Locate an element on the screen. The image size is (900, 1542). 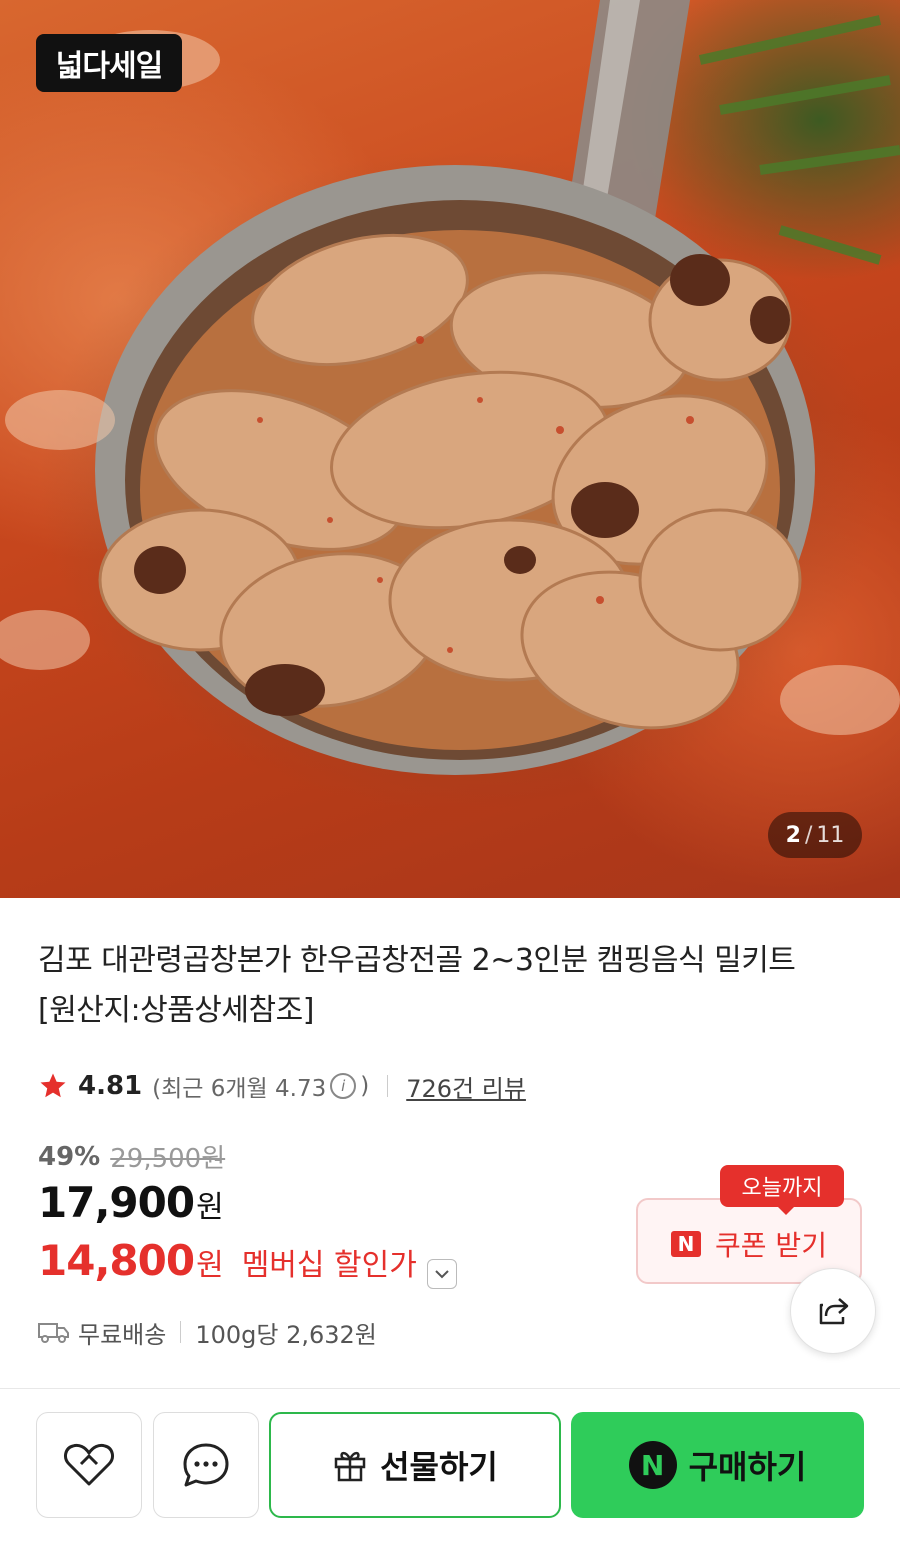
sale-badge: 넓다세일 is located at coordinates (109, 63).